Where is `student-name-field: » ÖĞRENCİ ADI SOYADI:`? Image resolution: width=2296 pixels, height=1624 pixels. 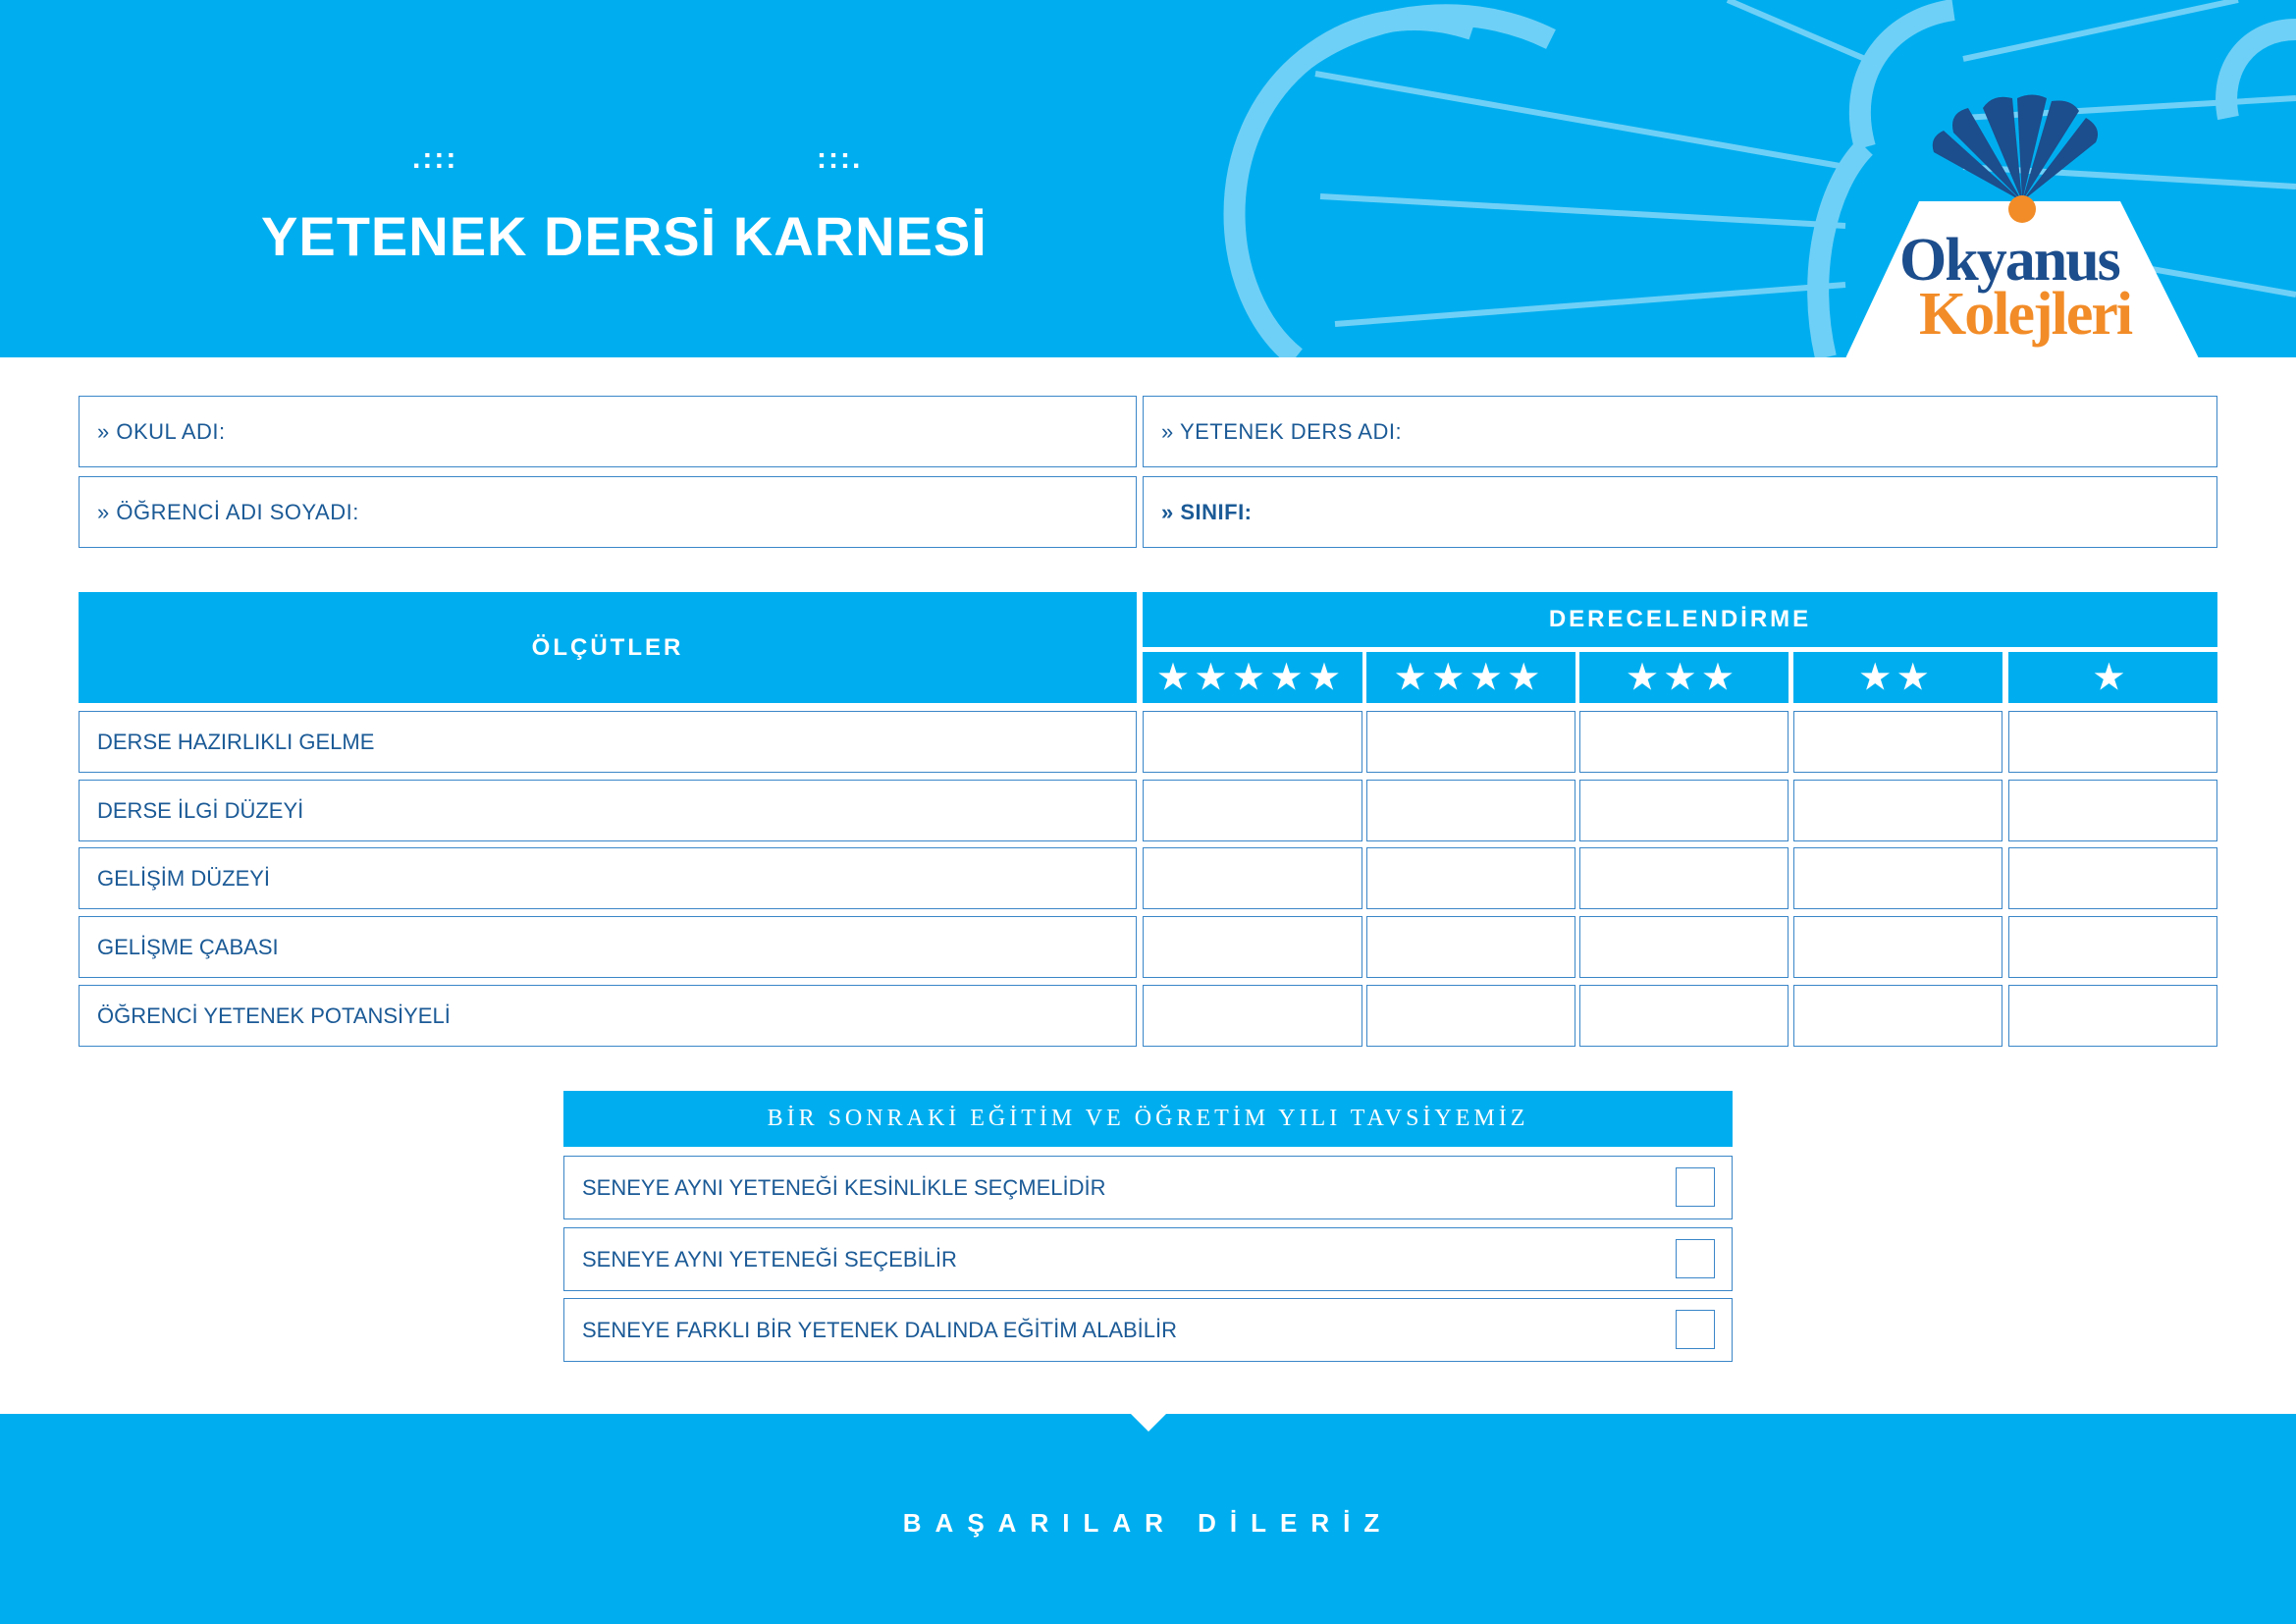 student-name-field: » ÖĞRENCİ ADI SOYADI: is located at coordinates (608, 512).